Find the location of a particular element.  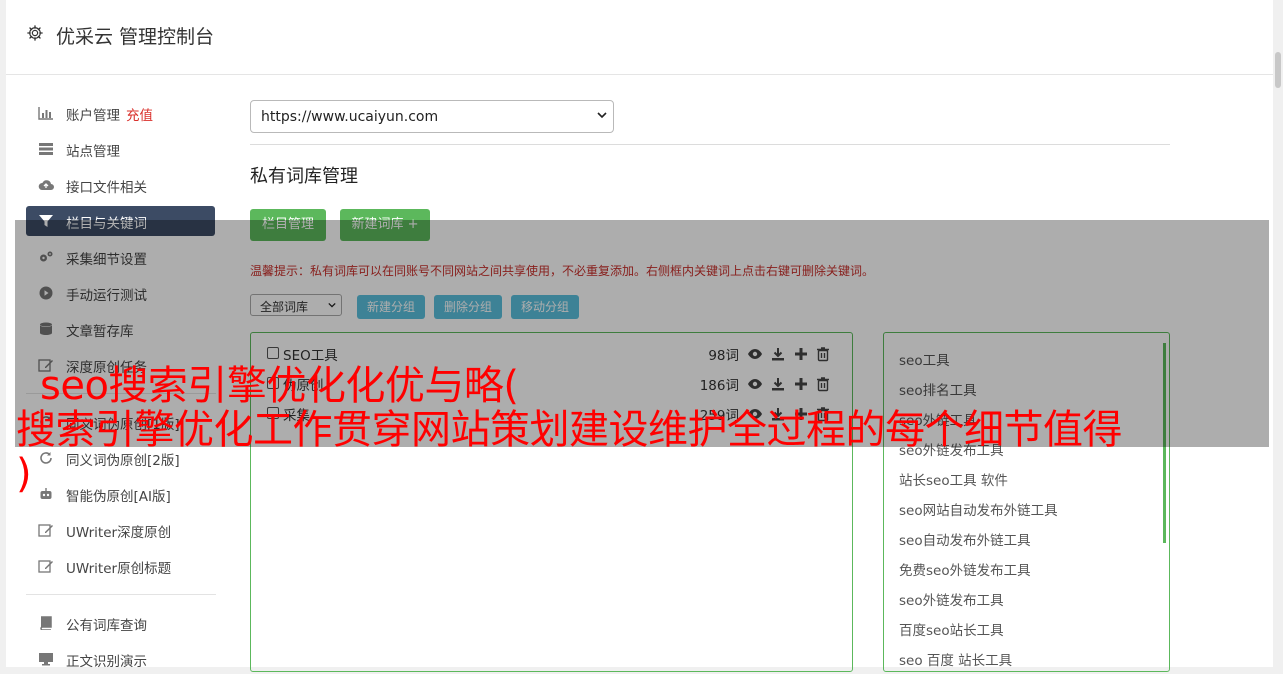

sidebar-divider is located at coordinates (121, 594).